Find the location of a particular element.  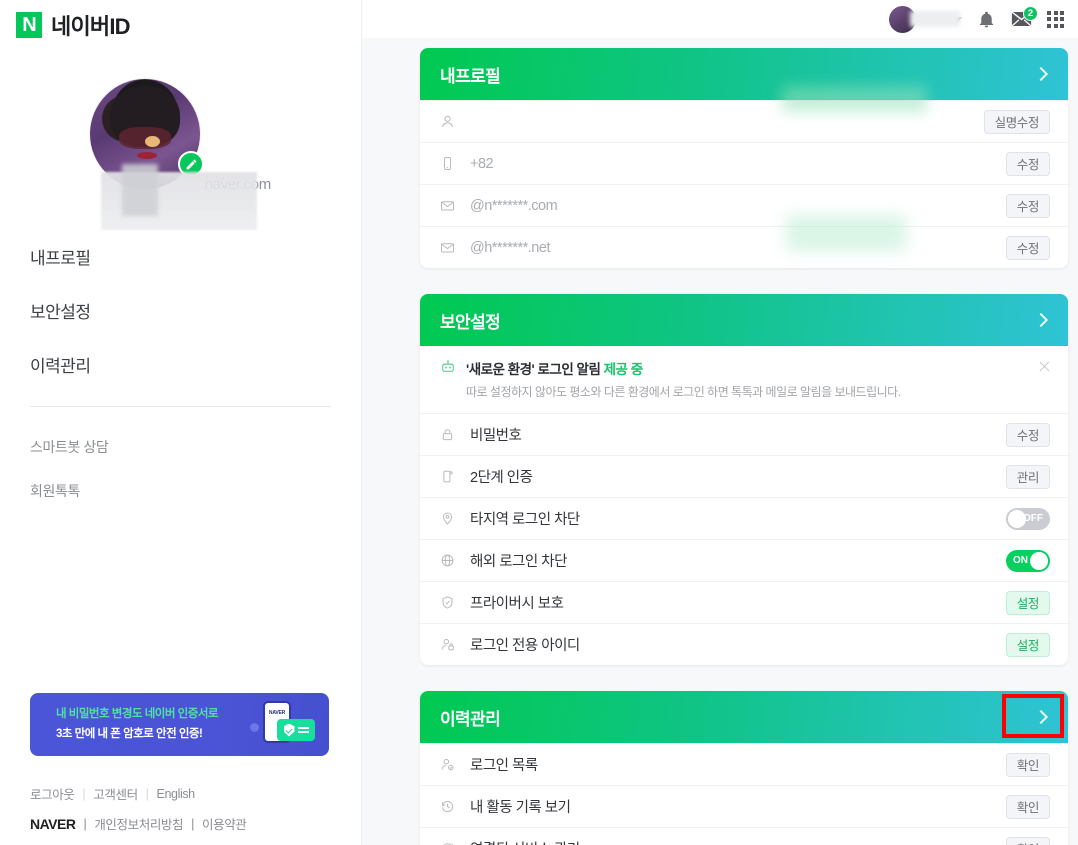

row-privacy-protection: 프라이버시 보호 설정 is located at coordinates (744, 602).